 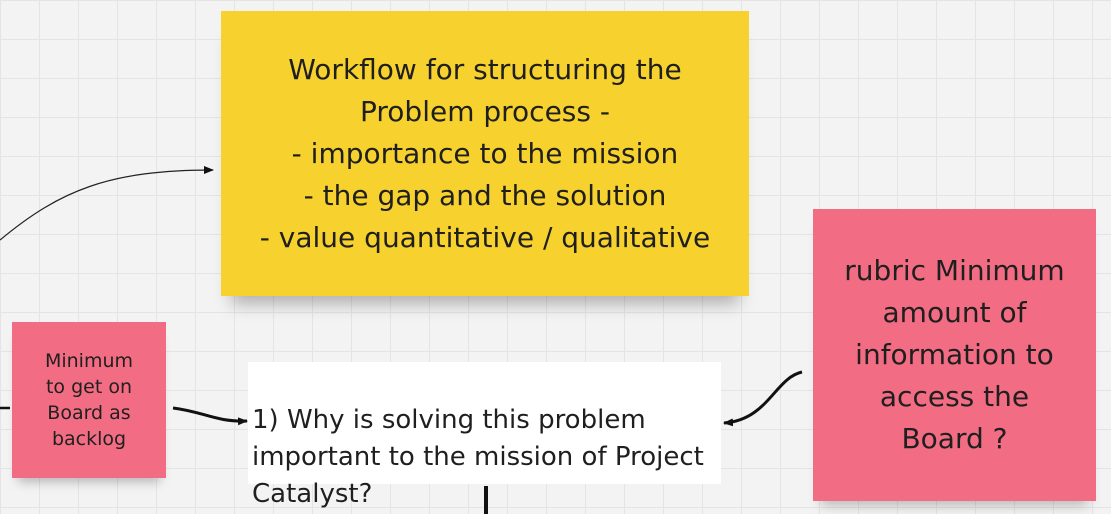 I want to click on connector-rubric-to-question, so click(x=763, y=398).